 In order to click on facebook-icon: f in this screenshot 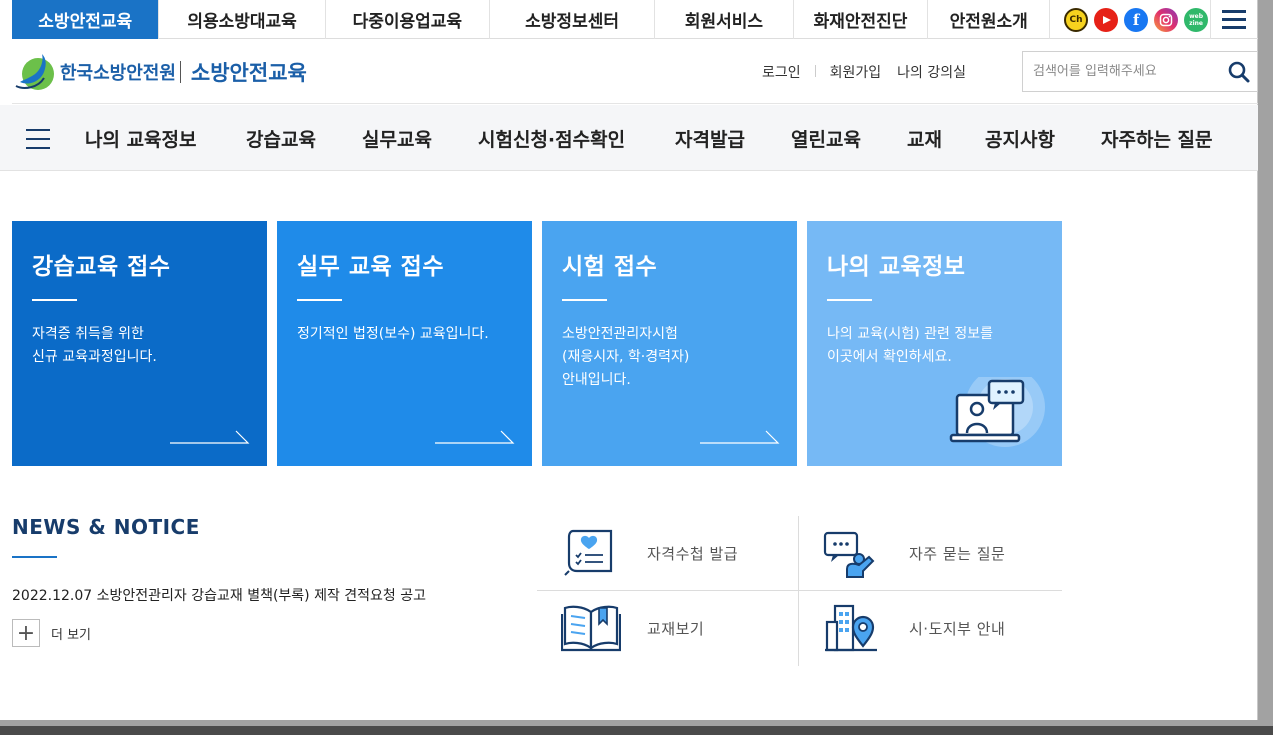, I will do `click(1136, 19)`.